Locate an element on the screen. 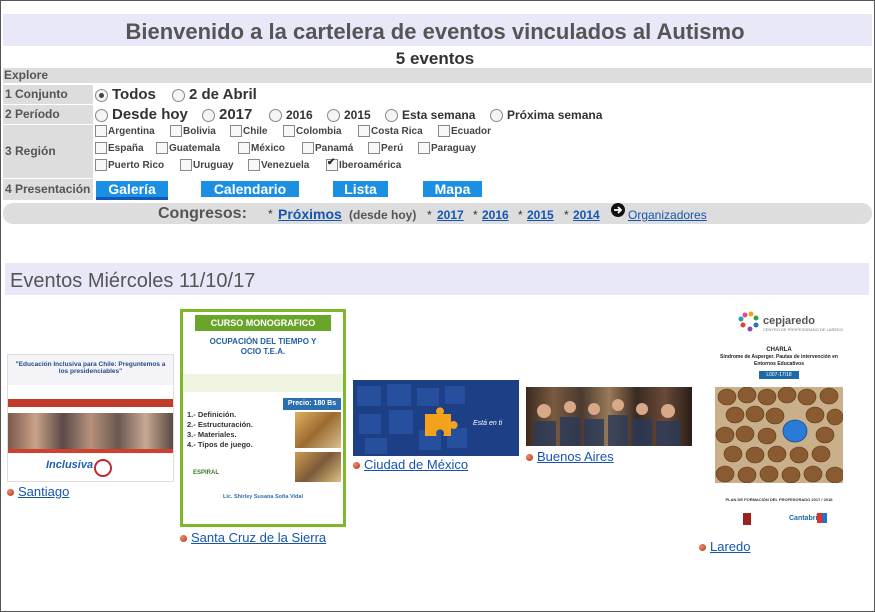 The height and width of the screenshot is (612, 875). event-link-laredo: Laredo is located at coordinates (730, 546).